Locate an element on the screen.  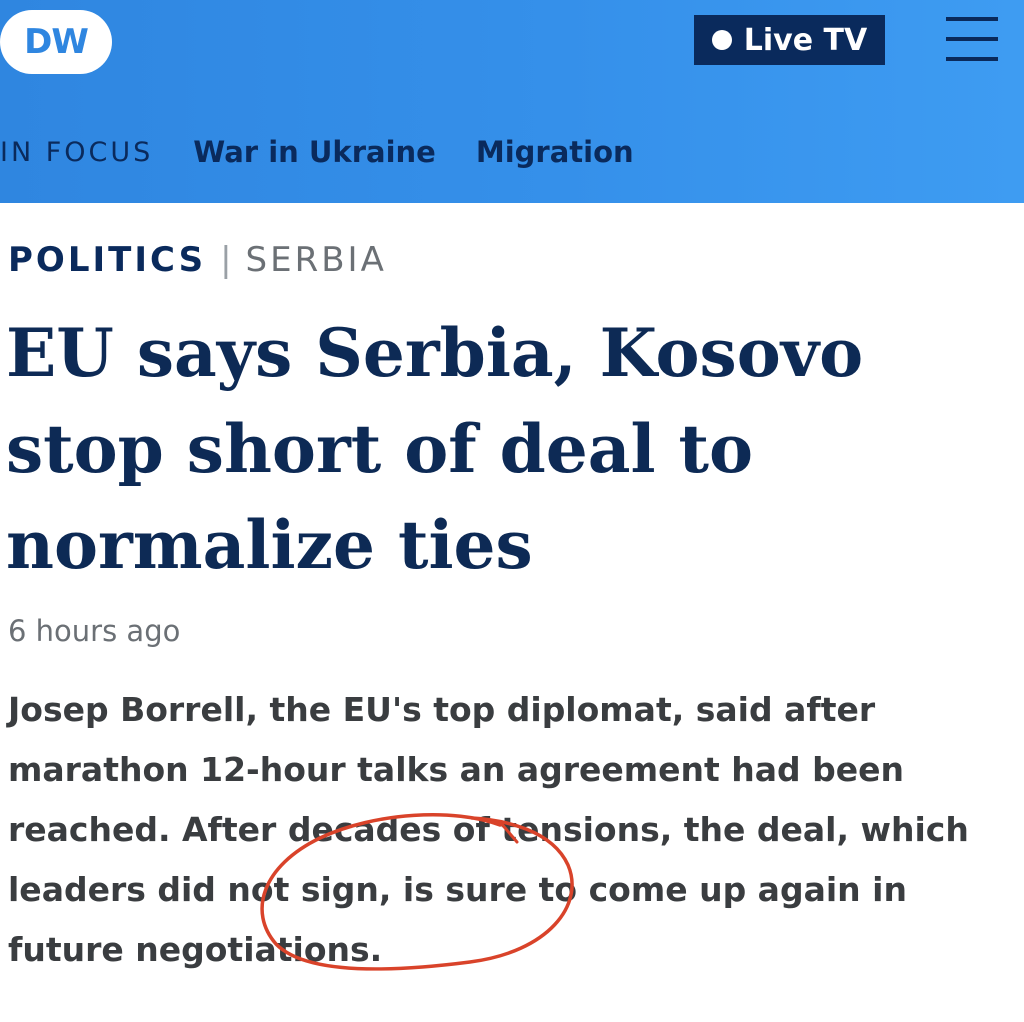
article-timestamp: 6 hours ago is located at coordinates (94, 631).